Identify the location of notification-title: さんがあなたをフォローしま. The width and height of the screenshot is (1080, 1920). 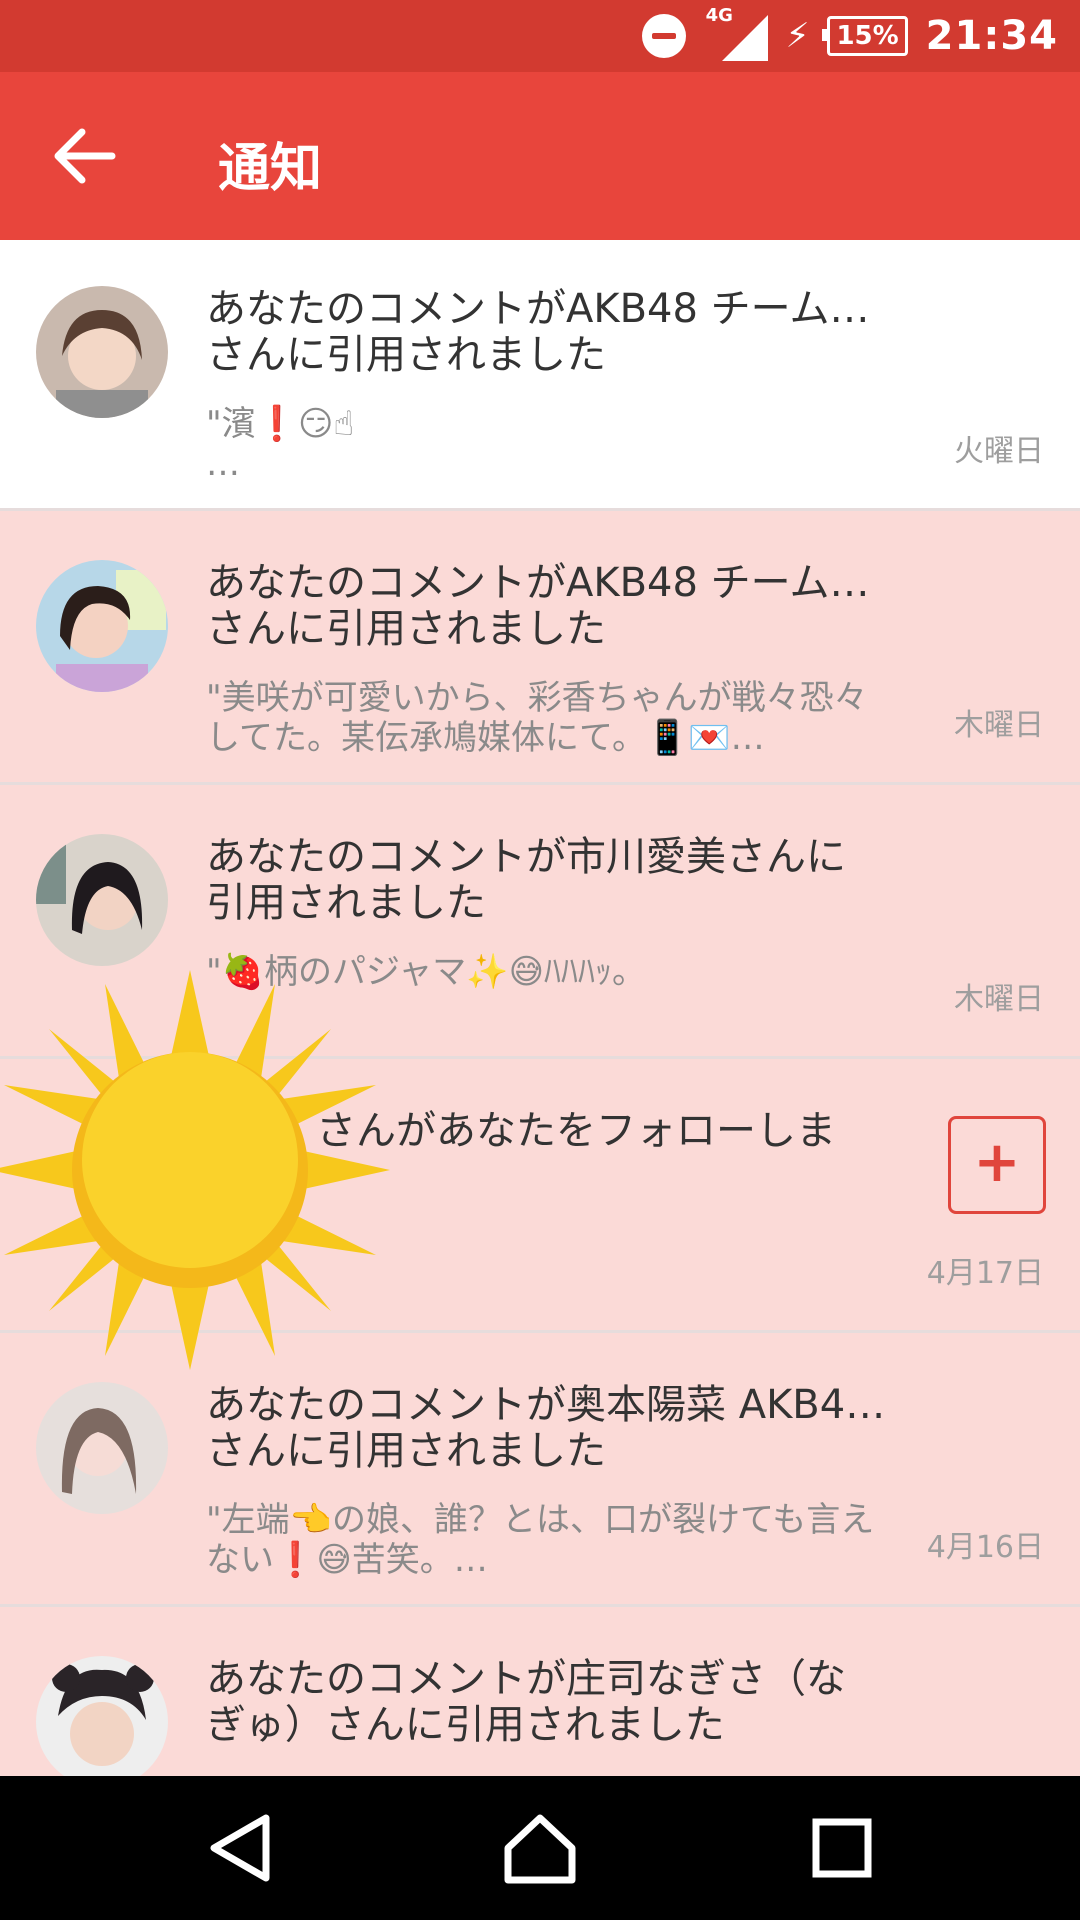
(576, 1131).